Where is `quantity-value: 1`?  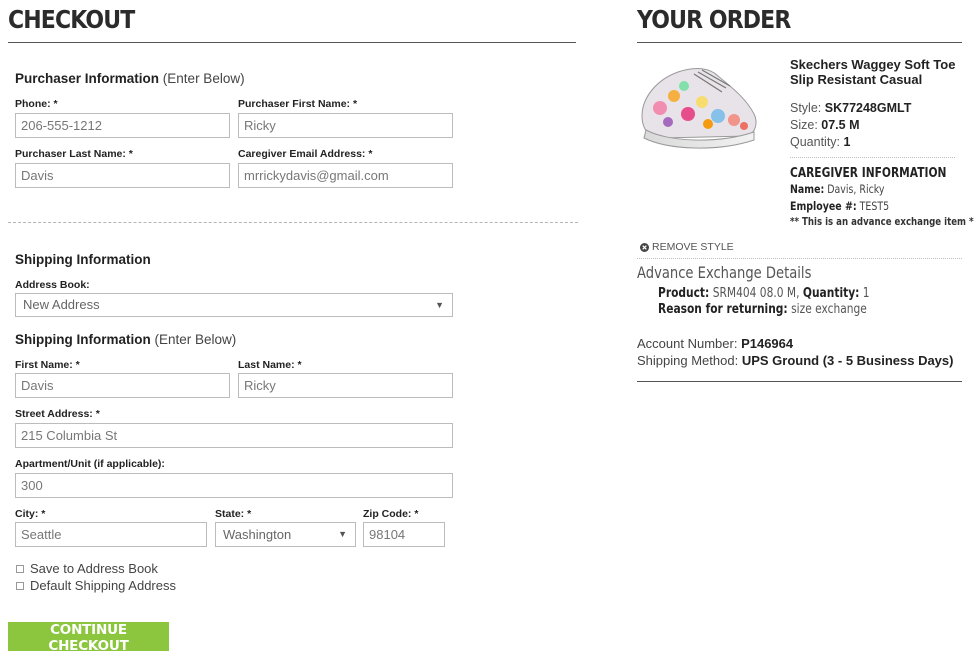
quantity-value: 1 is located at coordinates (847, 142).